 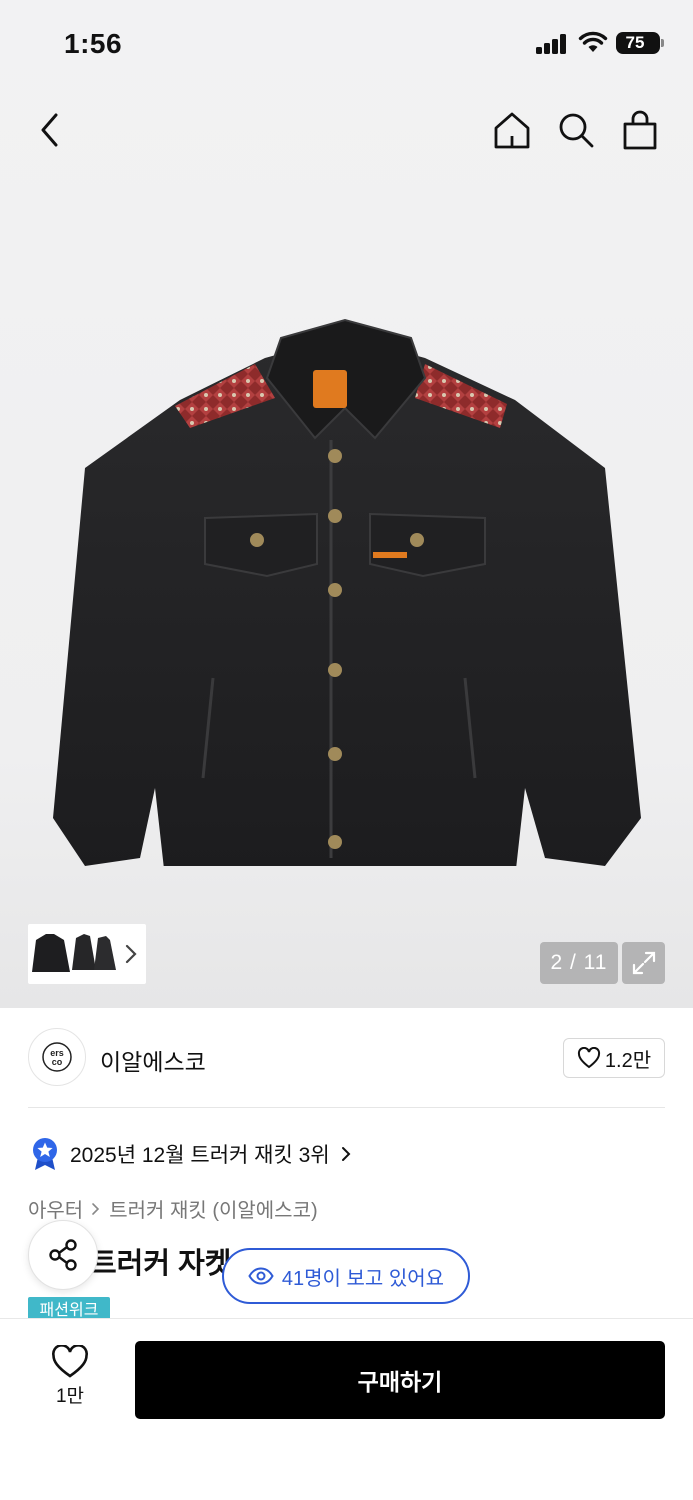 I want to click on bottom-purchase-bar: 1만 구매하기, so click(x=346, y=1409).